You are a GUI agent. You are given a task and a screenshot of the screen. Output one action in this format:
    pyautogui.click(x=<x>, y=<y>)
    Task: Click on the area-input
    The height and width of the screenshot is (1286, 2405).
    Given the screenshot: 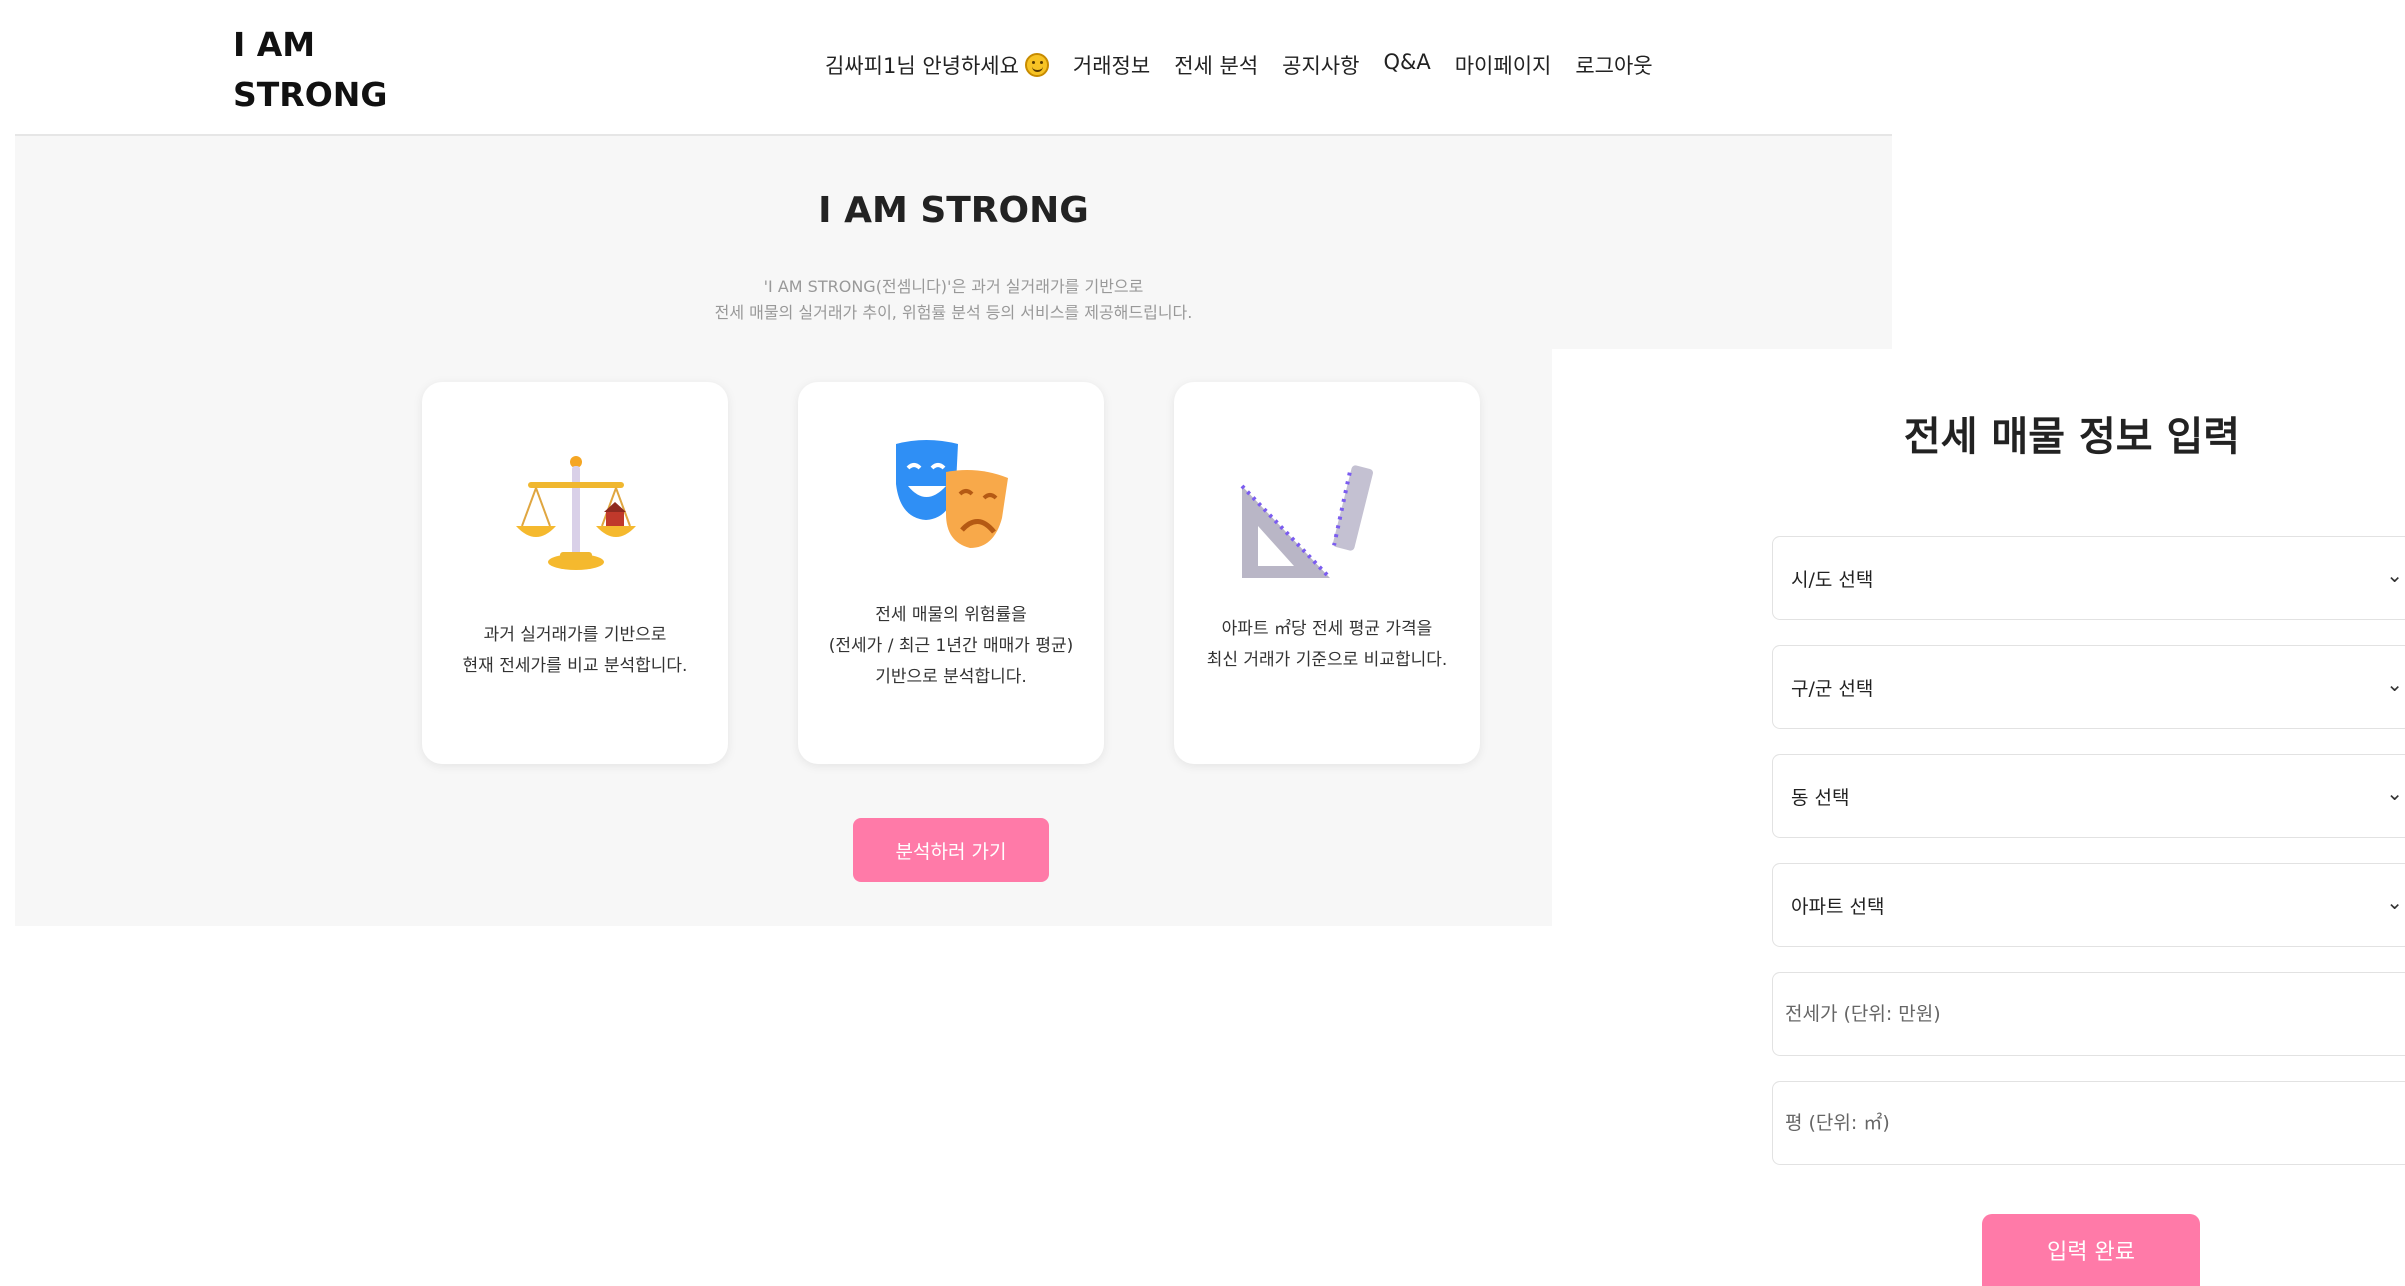 What is the action you would take?
    pyautogui.click(x=2089, y=1123)
    